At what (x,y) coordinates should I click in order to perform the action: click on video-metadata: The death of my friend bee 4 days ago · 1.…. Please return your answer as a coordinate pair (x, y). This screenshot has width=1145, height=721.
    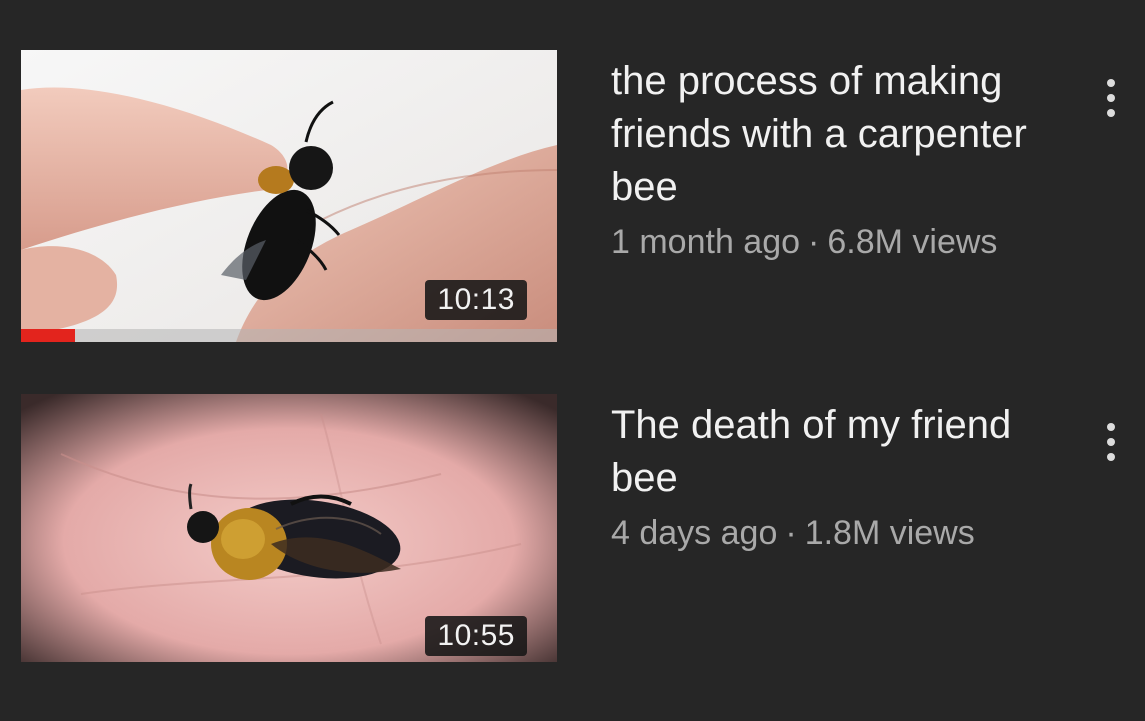
    Looking at the image, I should click on (846, 477).